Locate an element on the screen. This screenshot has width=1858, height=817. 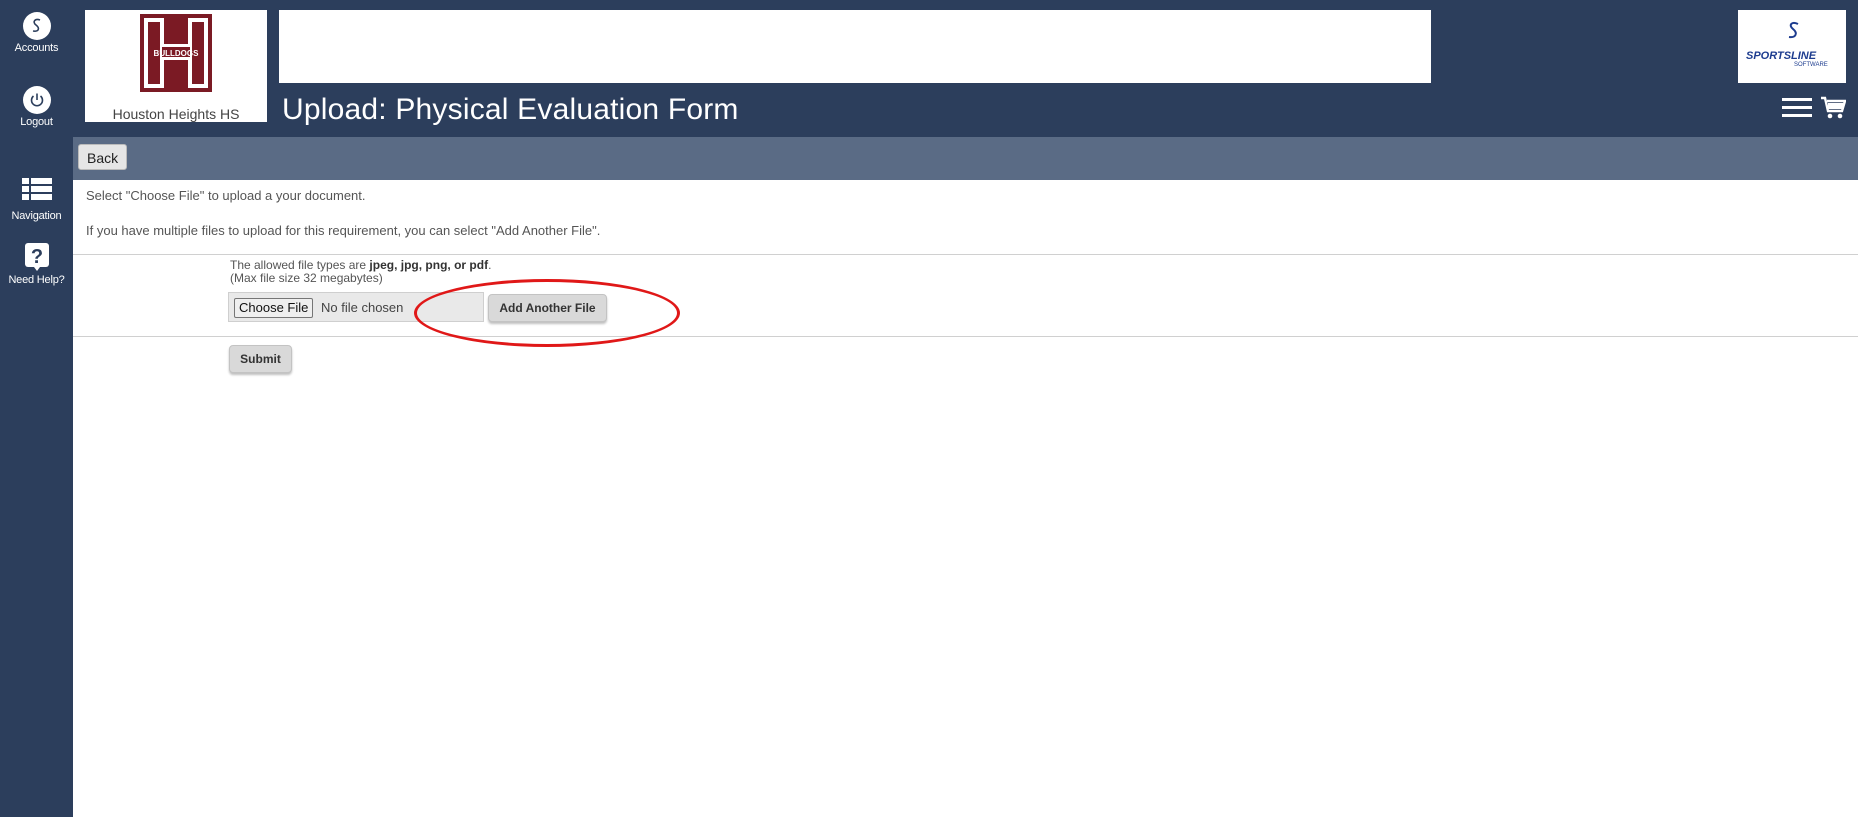
logout-button: Logout is located at coordinates (36, 107).